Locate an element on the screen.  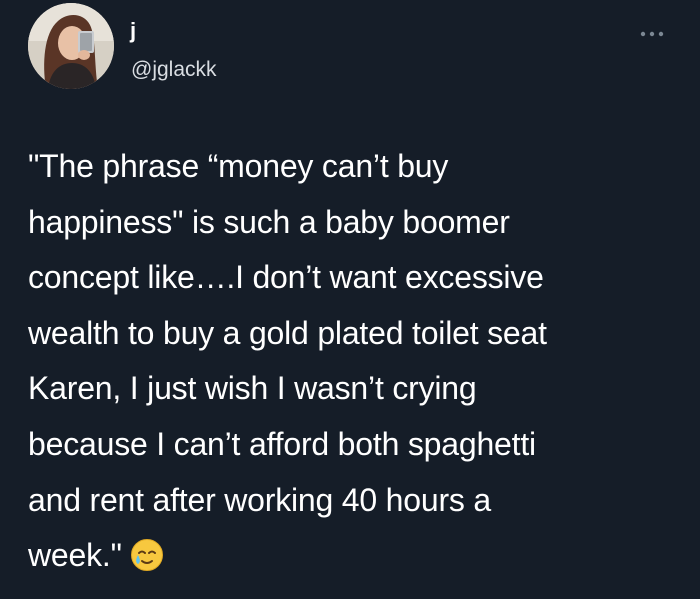
user-handle: @jglackk is located at coordinates (174, 70).